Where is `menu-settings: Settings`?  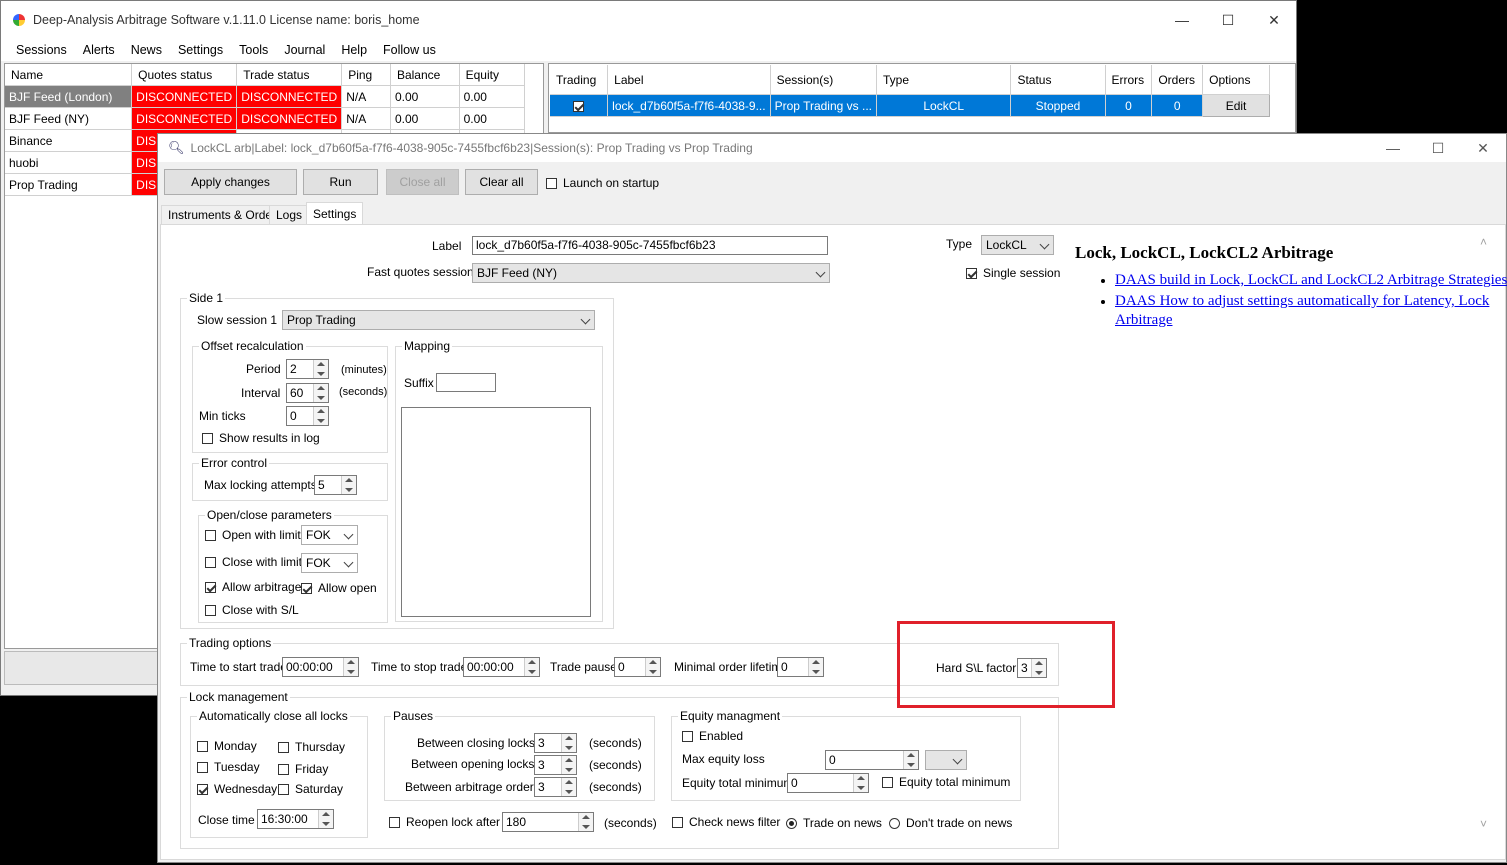 menu-settings: Settings is located at coordinates (200, 50).